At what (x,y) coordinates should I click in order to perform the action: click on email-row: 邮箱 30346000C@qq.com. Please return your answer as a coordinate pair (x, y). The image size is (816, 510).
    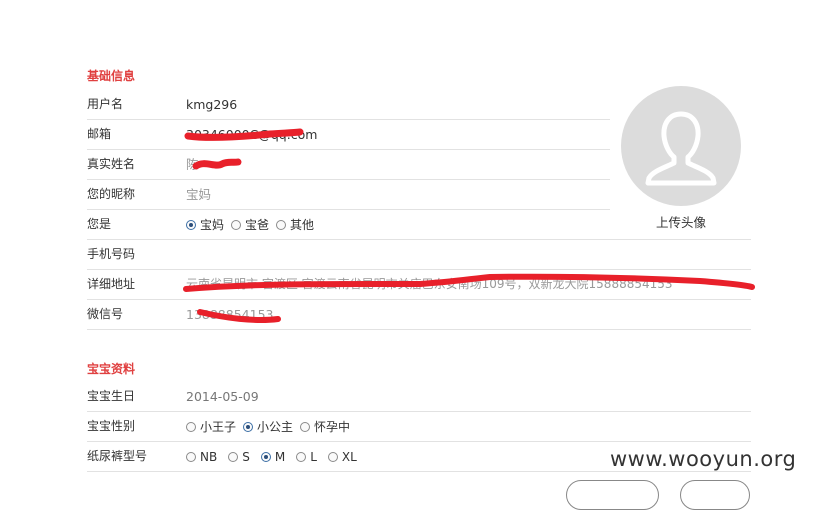
    Looking at the image, I should click on (348, 135).